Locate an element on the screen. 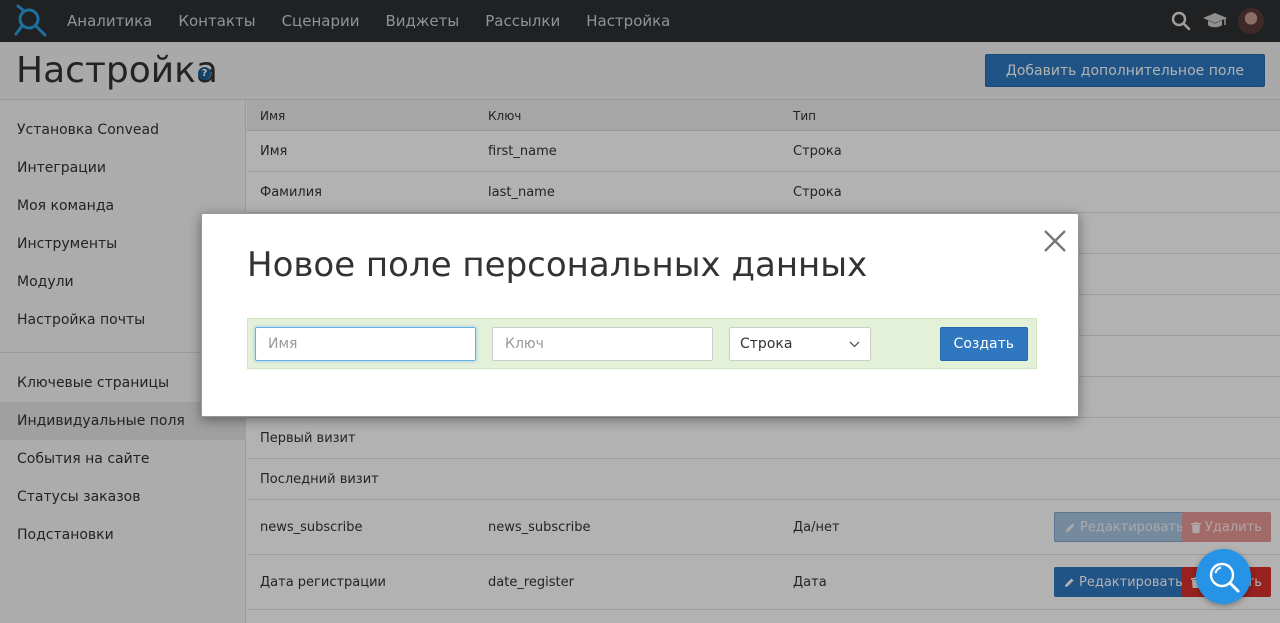  floating-search-button is located at coordinates (1223, 576).